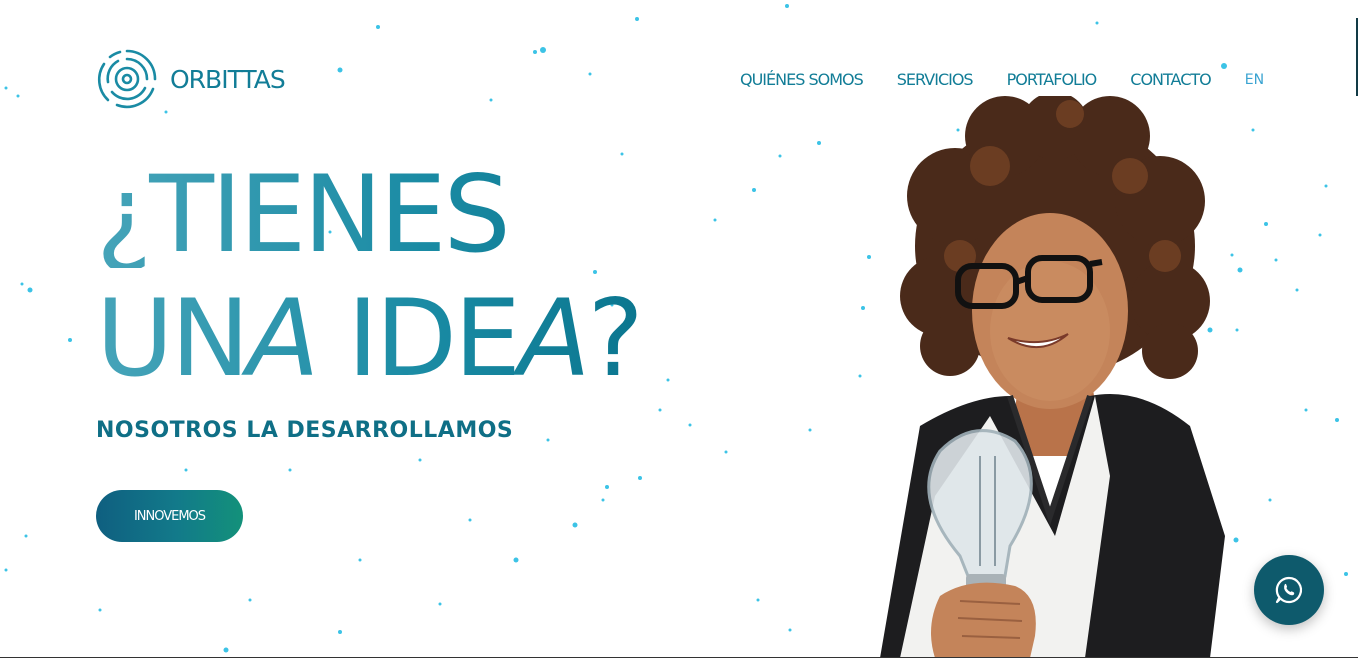  Describe the element at coordinates (171, 338) in the screenshot. I see `hero-title-segment: UN` at that location.